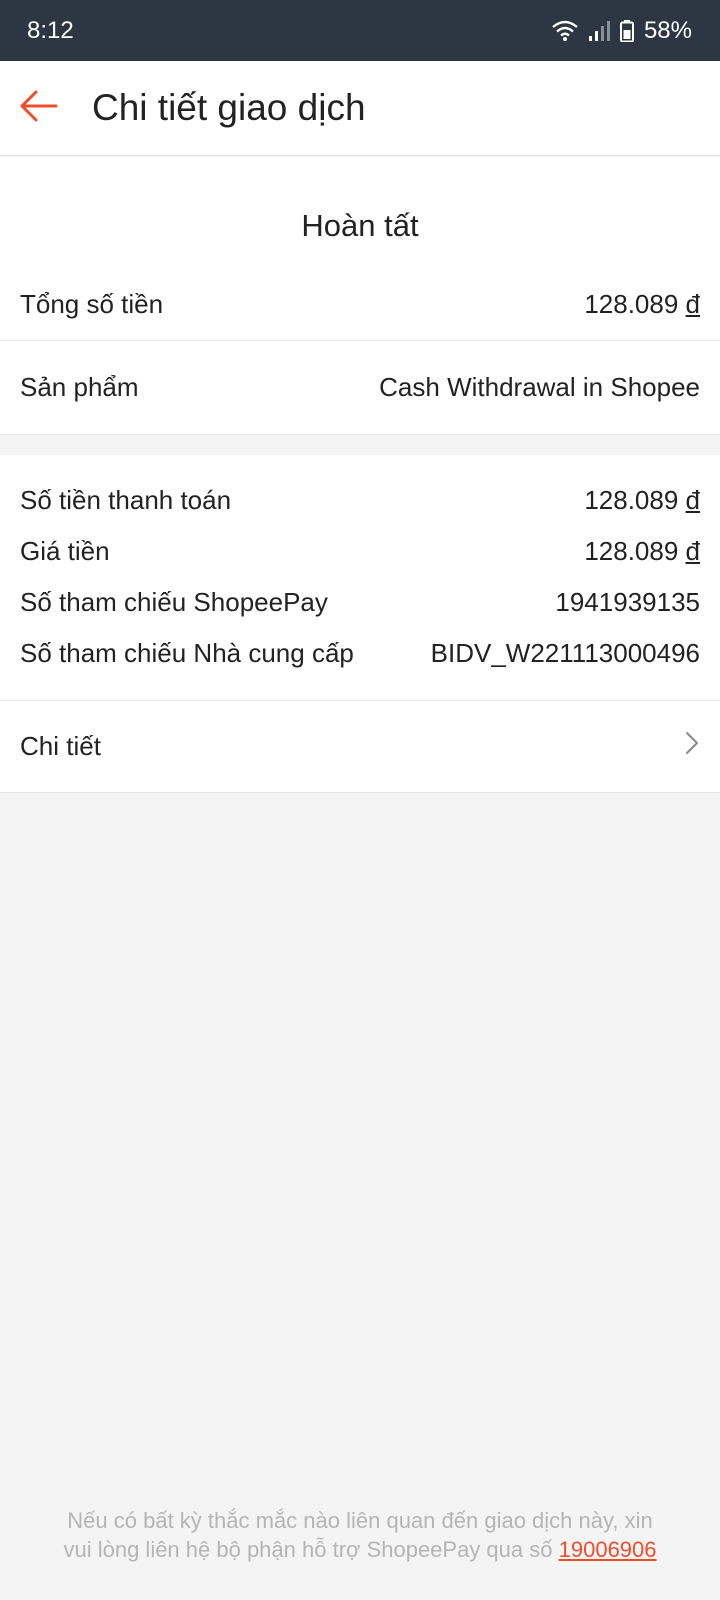 Image resolution: width=720 pixels, height=1600 pixels. Describe the element at coordinates (360, 746) in the screenshot. I see `details-link-row: Chi tiết` at that location.